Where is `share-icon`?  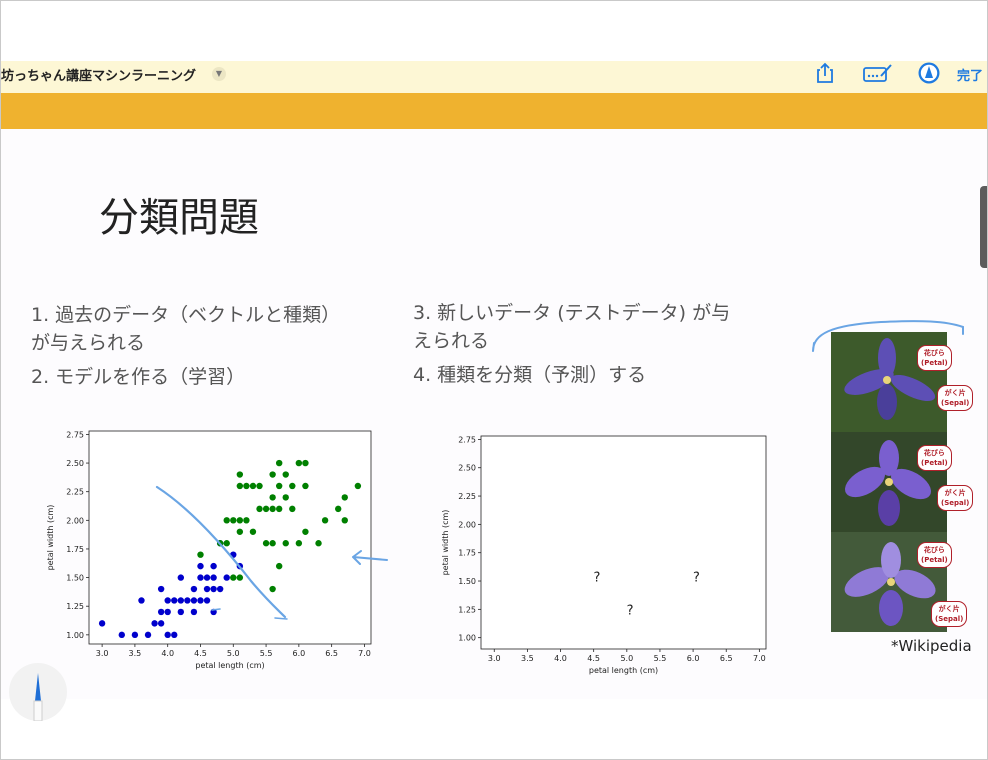 share-icon is located at coordinates (825, 73).